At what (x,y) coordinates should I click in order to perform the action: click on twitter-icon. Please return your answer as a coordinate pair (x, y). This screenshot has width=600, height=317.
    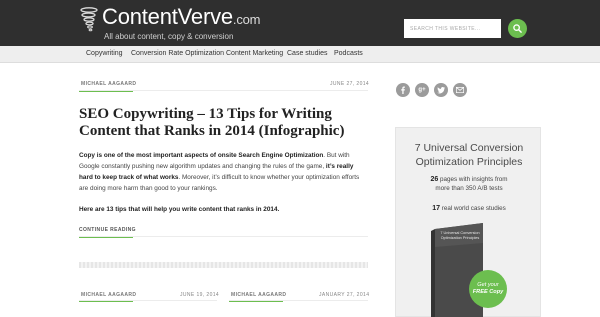
    Looking at the image, I should click on (441, 90).